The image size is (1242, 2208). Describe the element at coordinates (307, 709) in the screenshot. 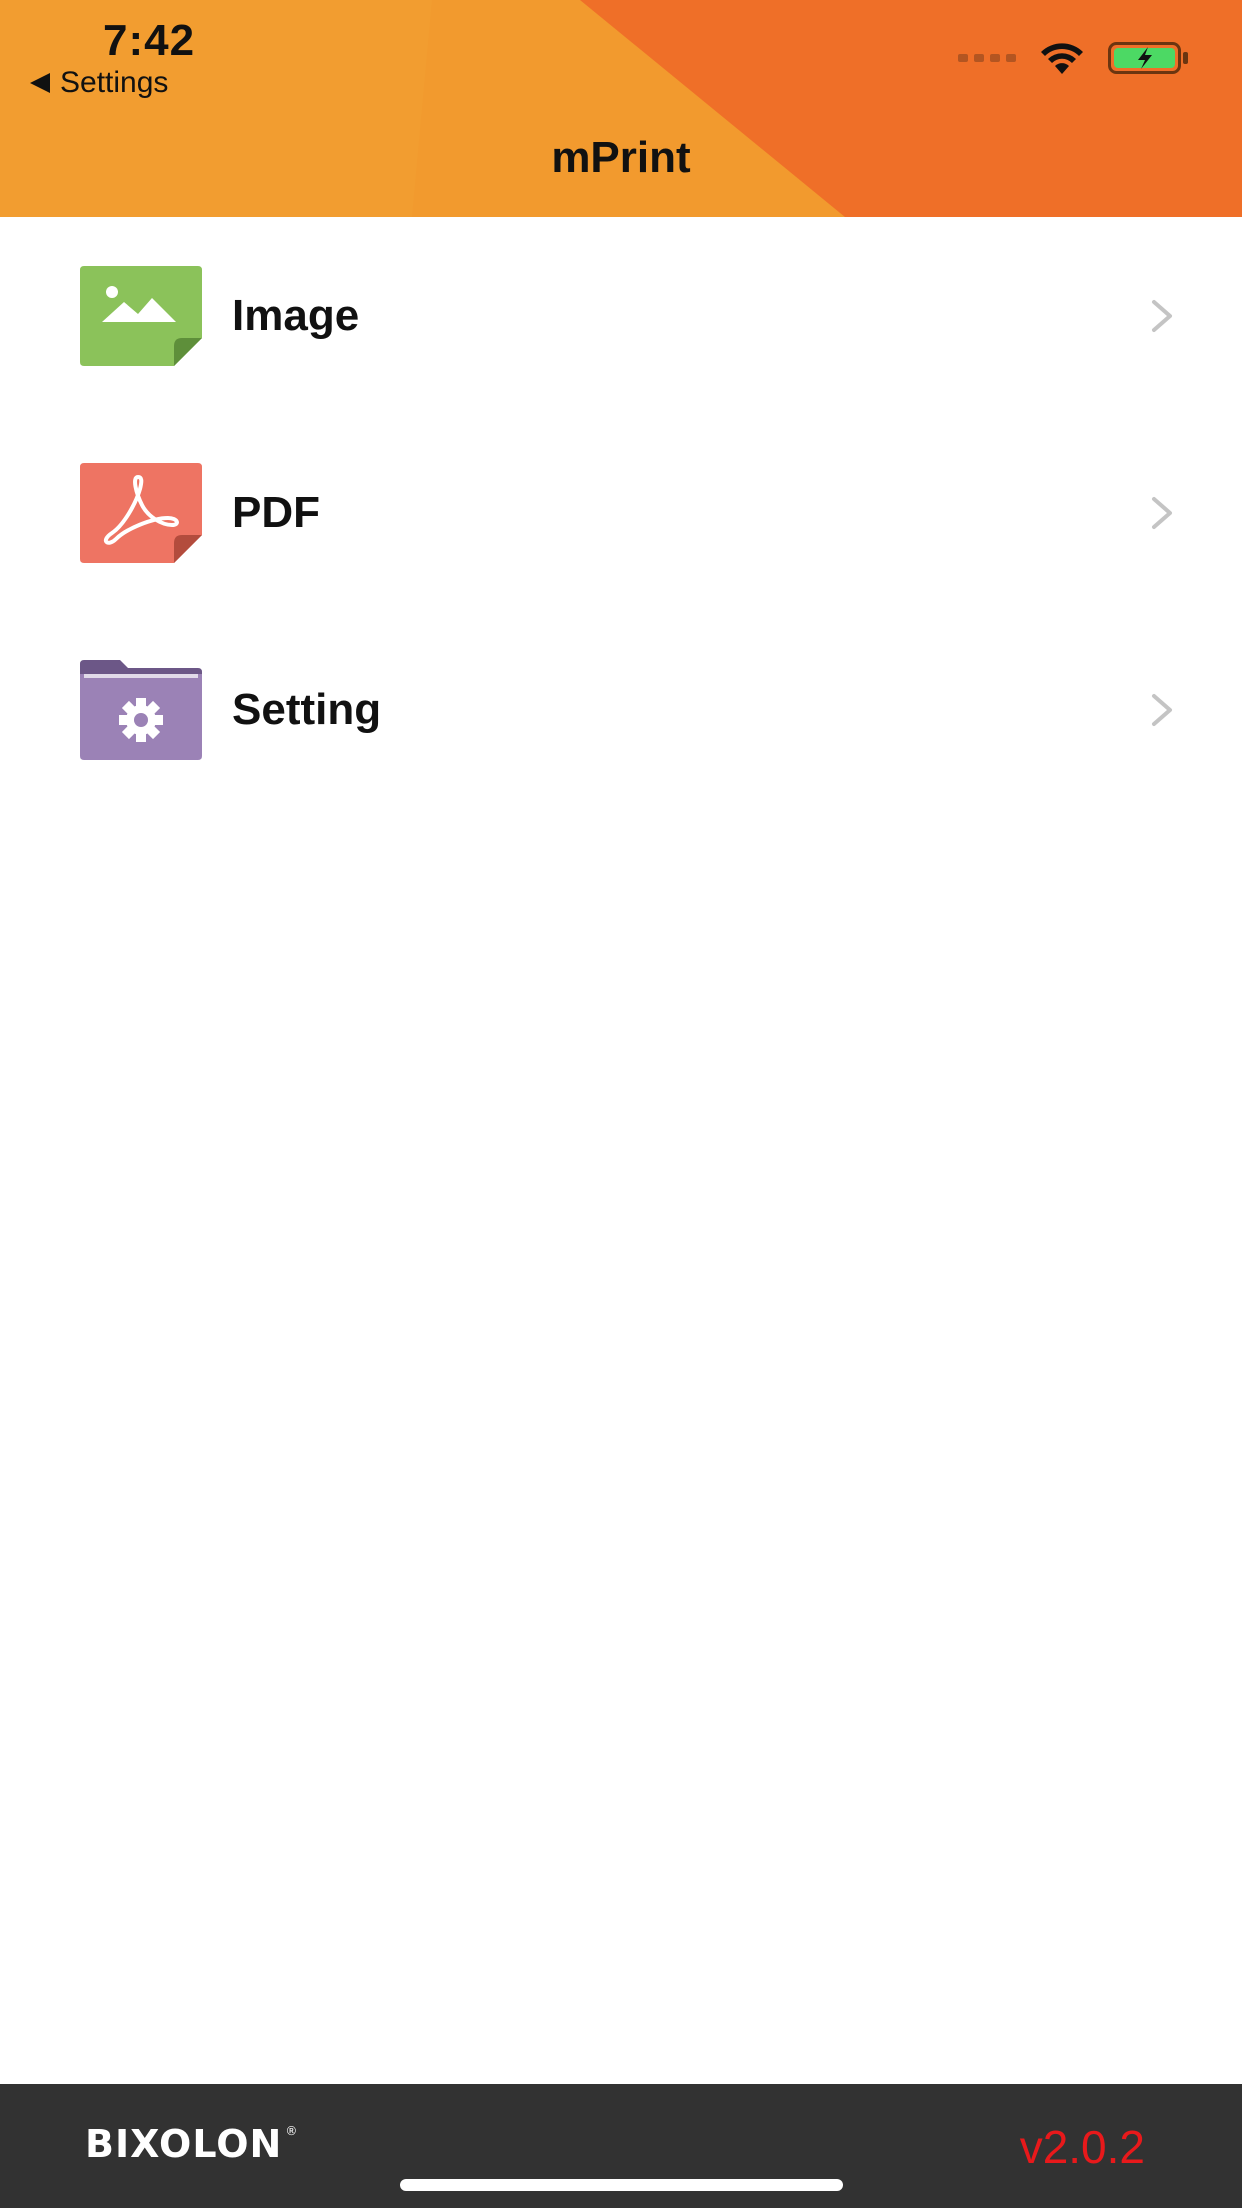

I see `menu-item-label: Setting` at that location.